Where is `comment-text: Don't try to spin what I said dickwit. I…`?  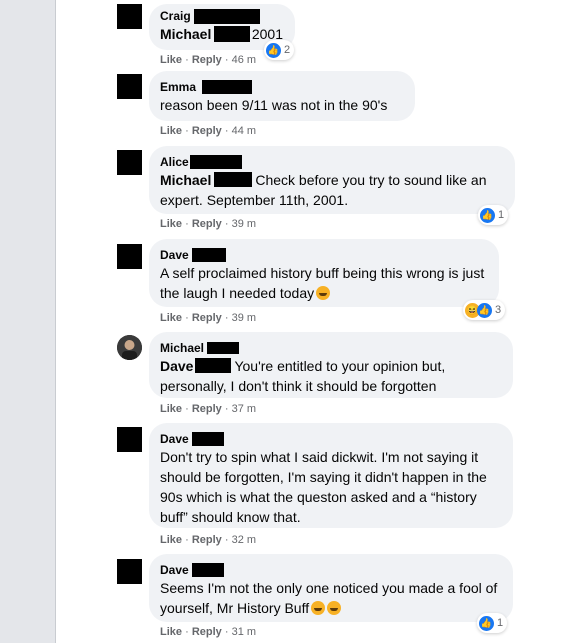 comment-text: Don't try to spin what I said dickwit. I… is located at coordinates (323, 487).